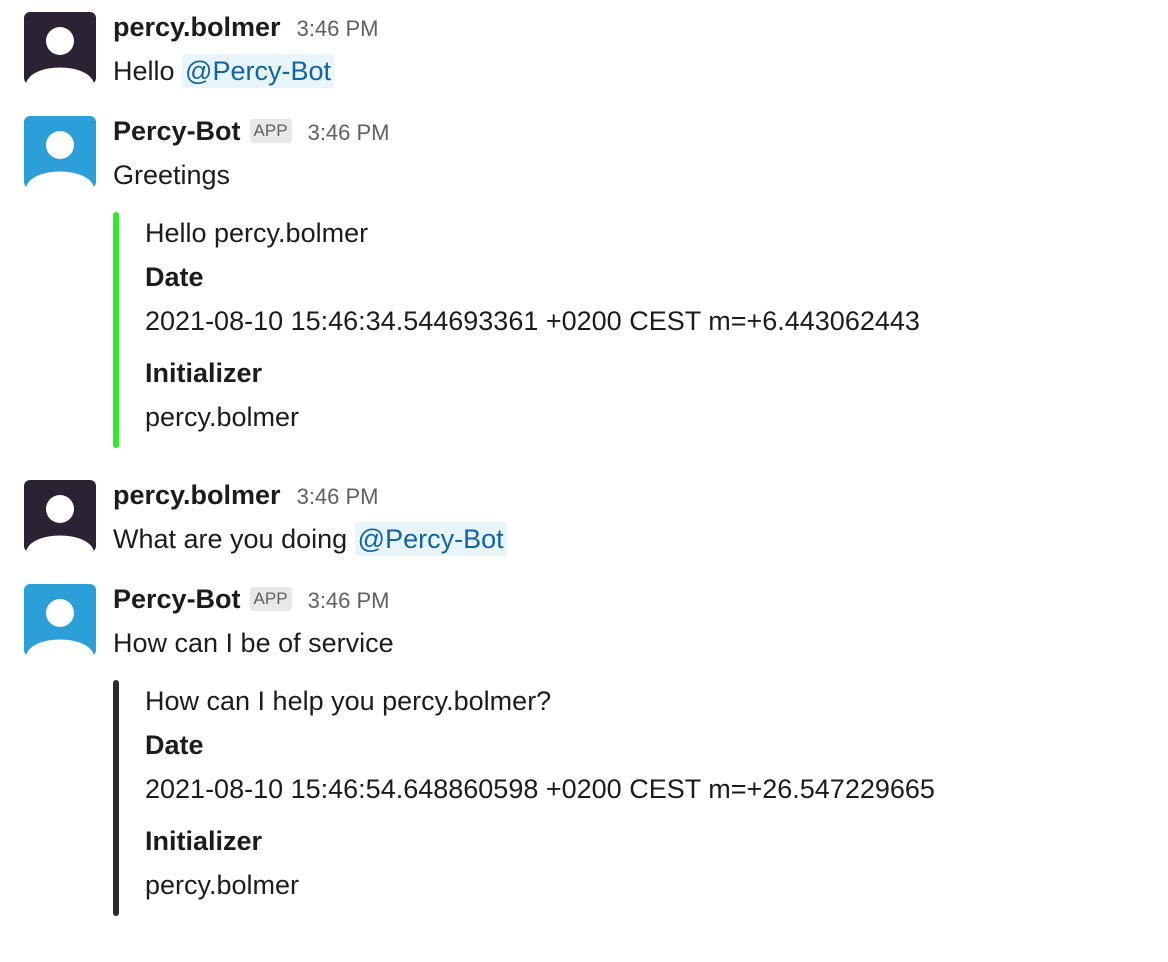 The image size is (1168, 962). I want to click on message-text: Greetings, so click(171, 175).